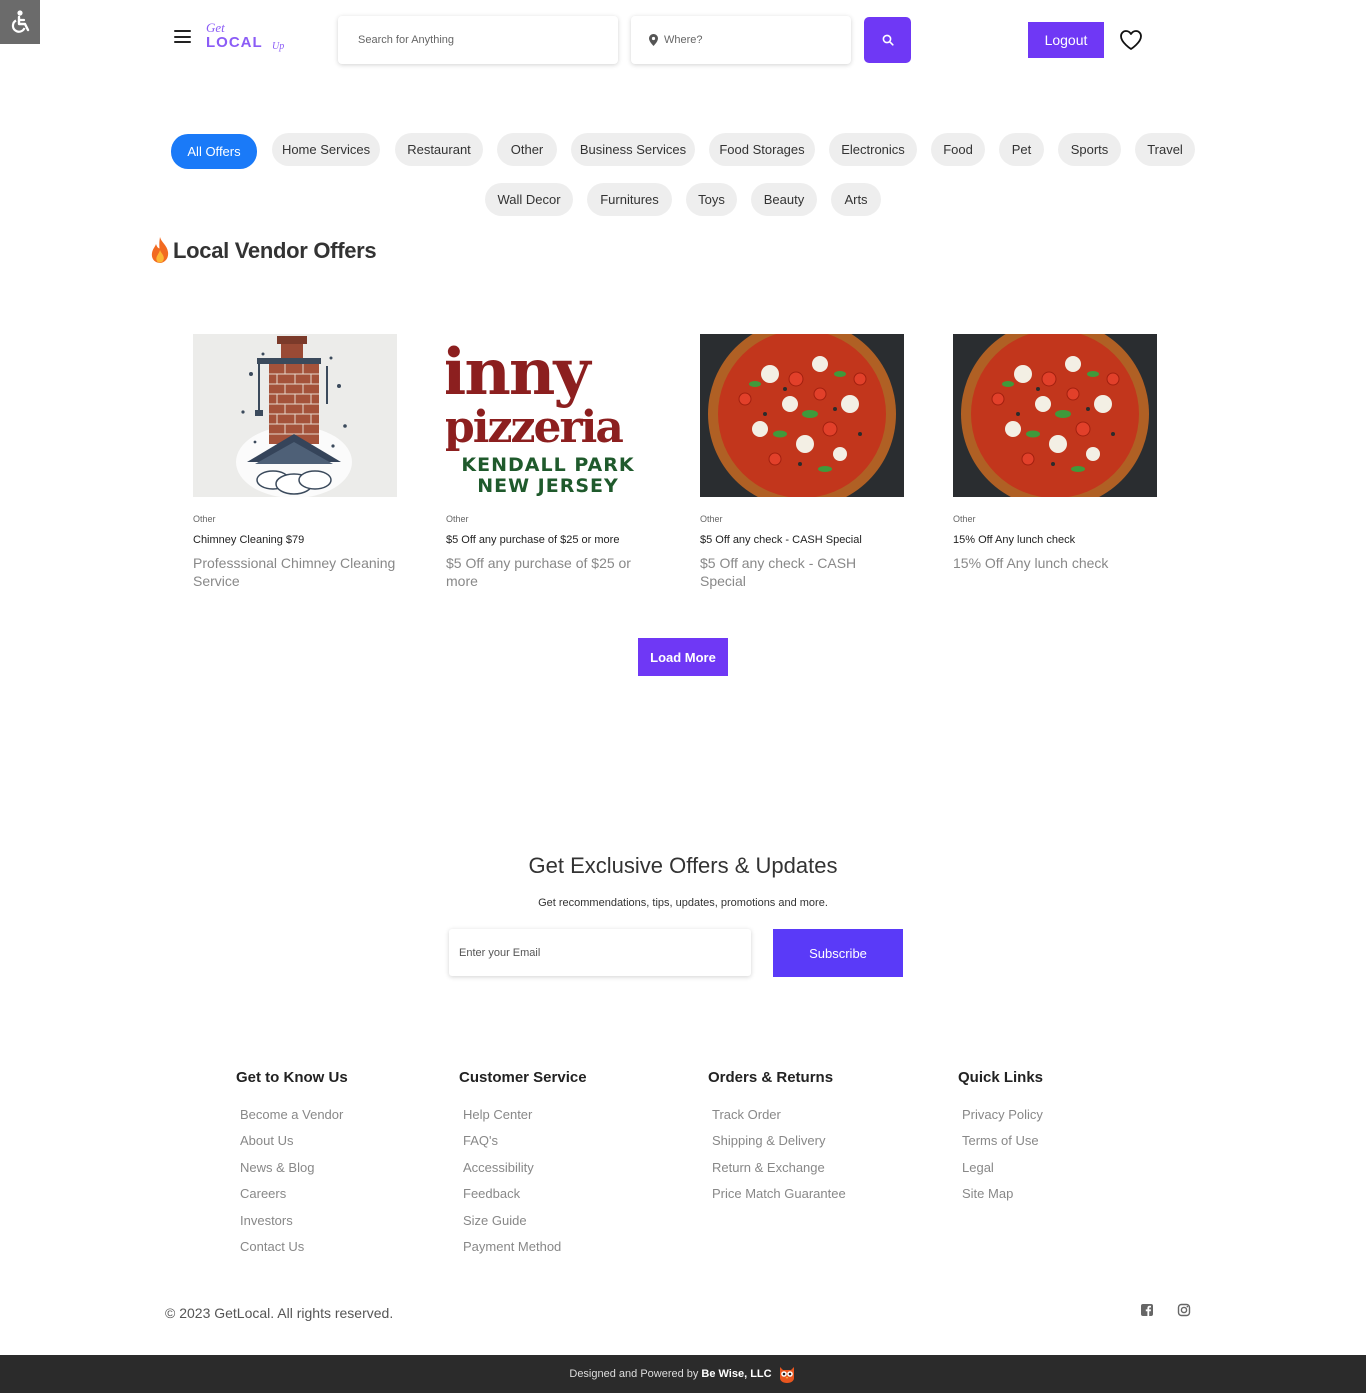  What do you see at coordinates (1184, 1310) in the screenshot?
I see `instagram-icon` at bounding box center [1184, 1310].